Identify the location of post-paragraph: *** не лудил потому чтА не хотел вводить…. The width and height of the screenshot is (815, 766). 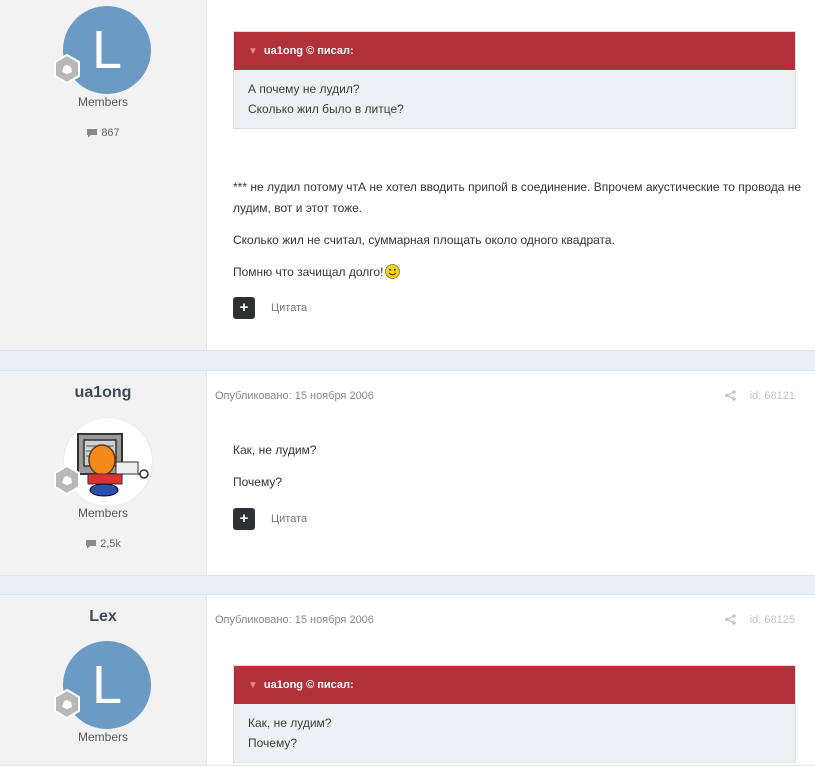
(517, 197).